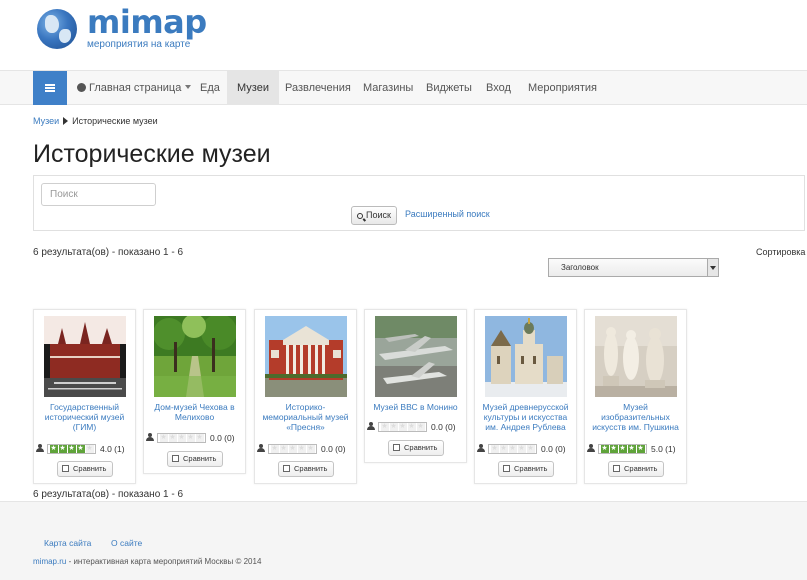  I want to click on sort-label: Сортировка, so click(781, 252).